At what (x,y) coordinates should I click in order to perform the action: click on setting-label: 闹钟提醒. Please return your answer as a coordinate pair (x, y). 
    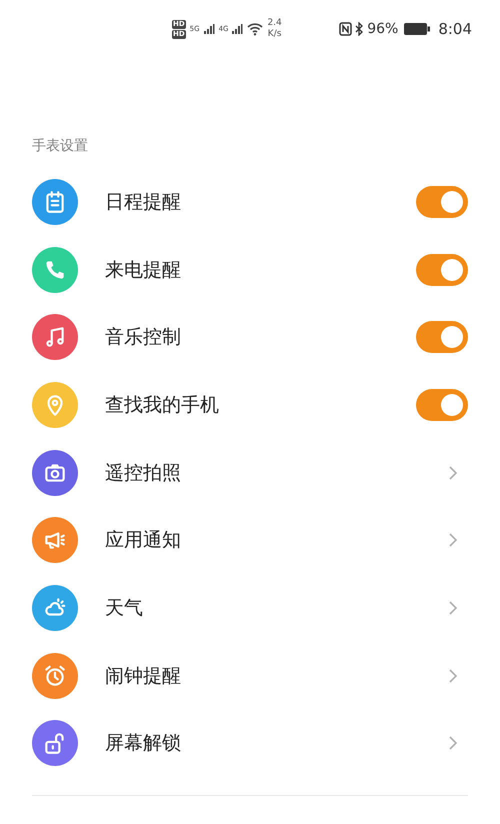
    Looking at the image, I should click on (143, 676).